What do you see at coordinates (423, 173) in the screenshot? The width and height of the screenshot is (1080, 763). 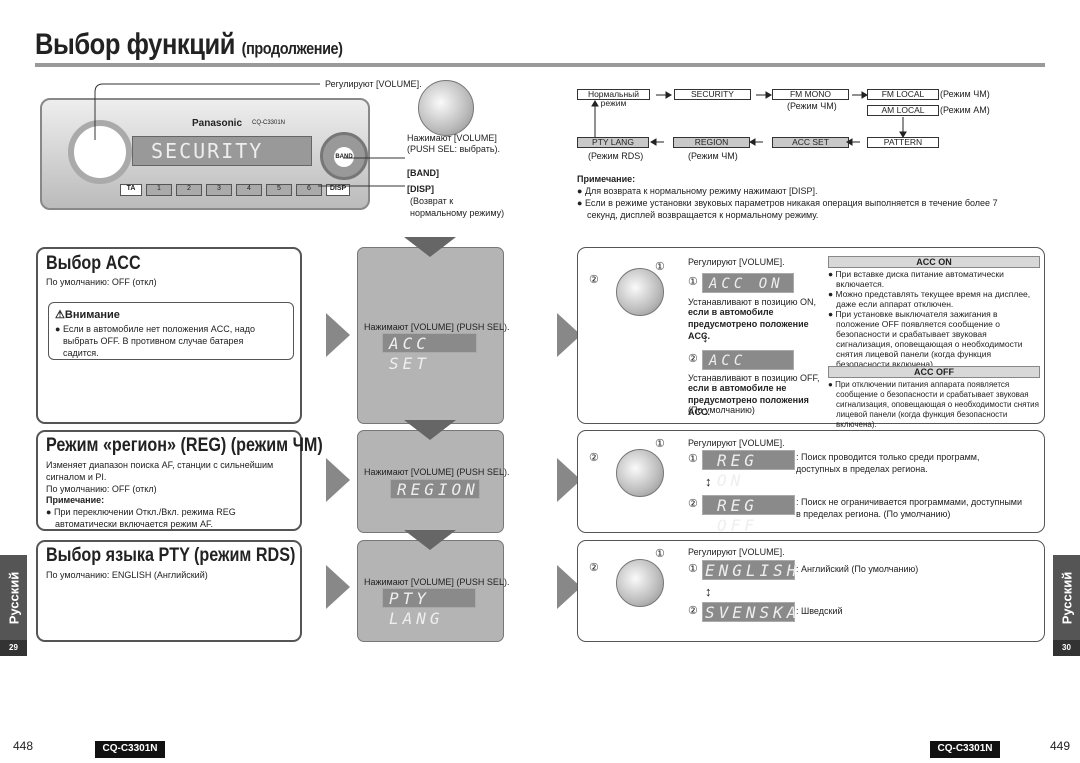 I see `callout-band: [BAND]` at bounding box center [423, 173].